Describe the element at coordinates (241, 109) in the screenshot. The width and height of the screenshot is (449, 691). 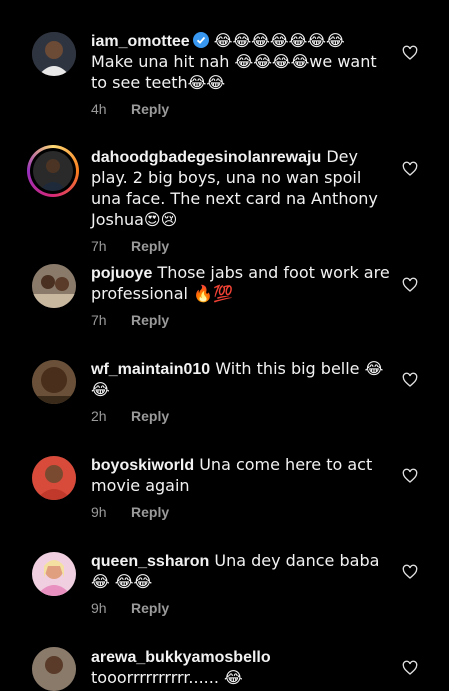
I see `comment-meta: 4h Reply` at that location.